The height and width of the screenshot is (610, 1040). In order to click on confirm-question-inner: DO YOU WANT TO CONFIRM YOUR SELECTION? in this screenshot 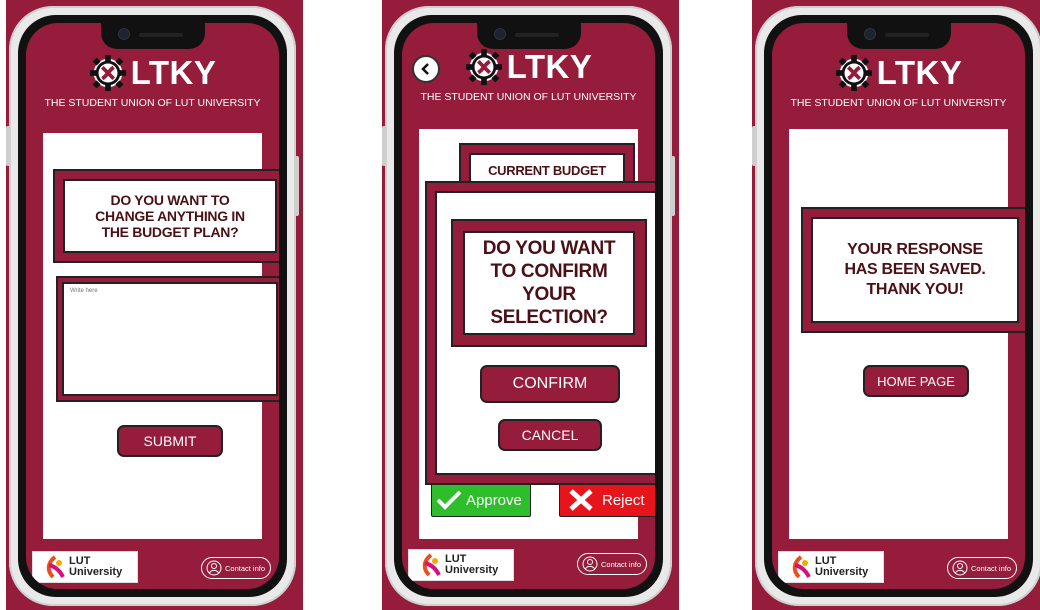, I will do `click(549, 283)`.